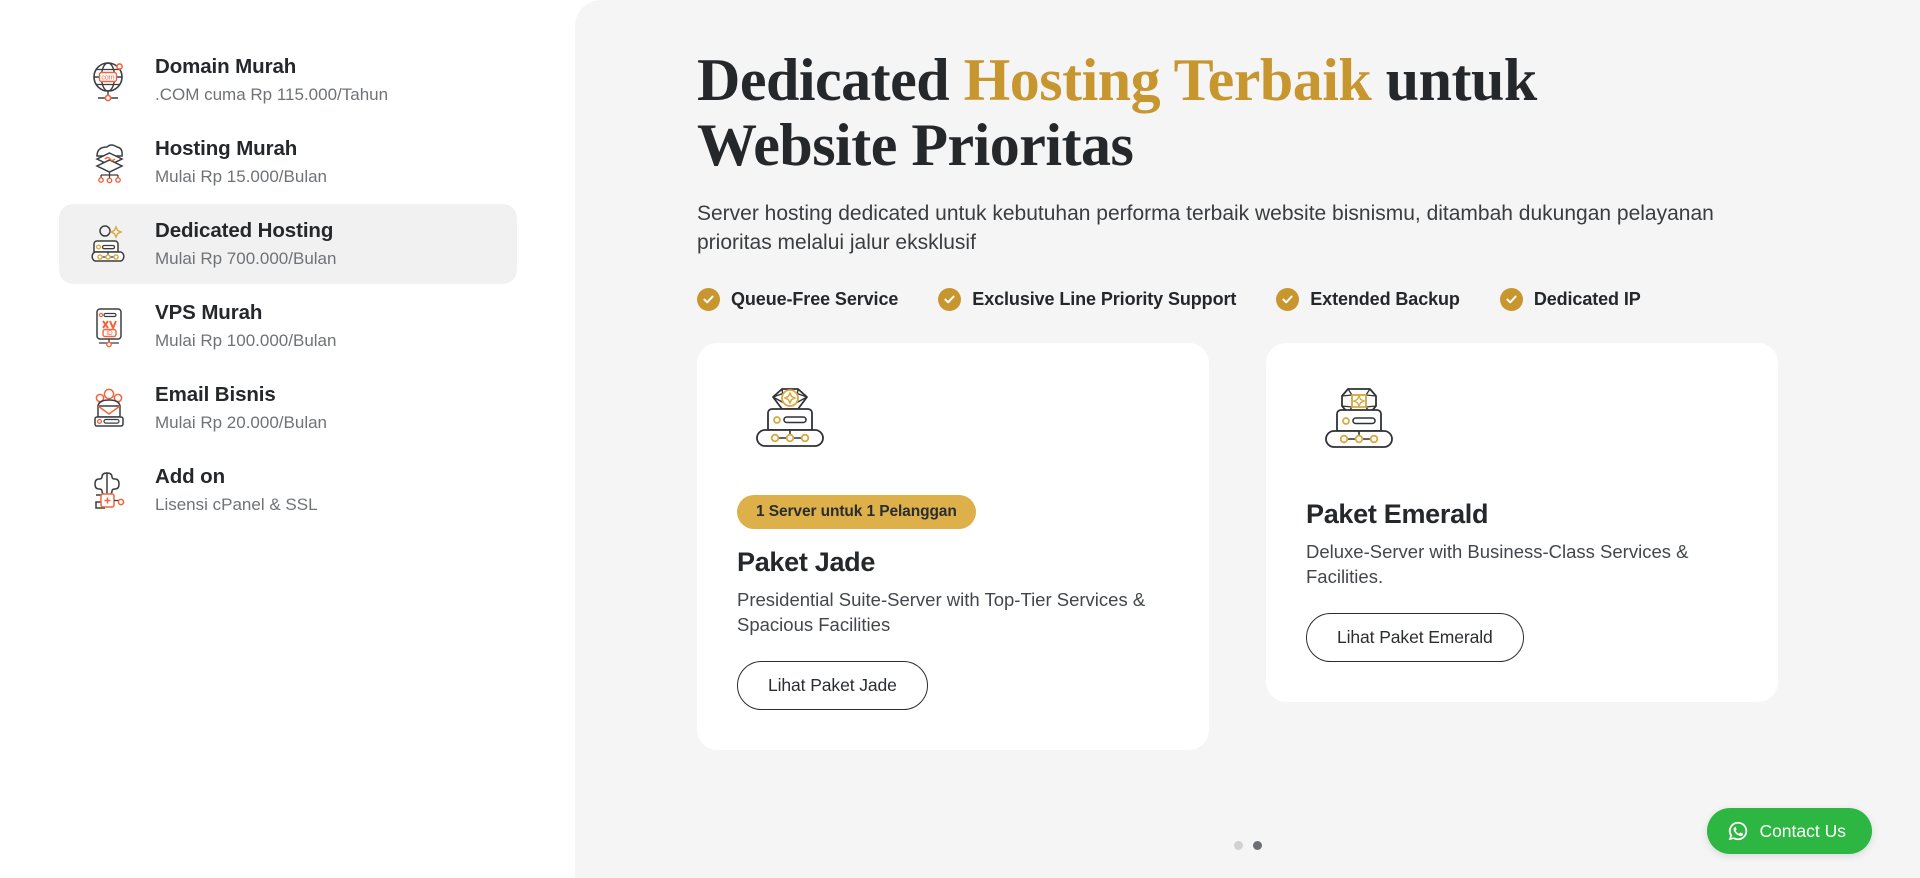 The image size is (1920, 878). Describe the element at coordinates (110, 490) in the screenshot. I see `puzzle-plus-icon` at that location.